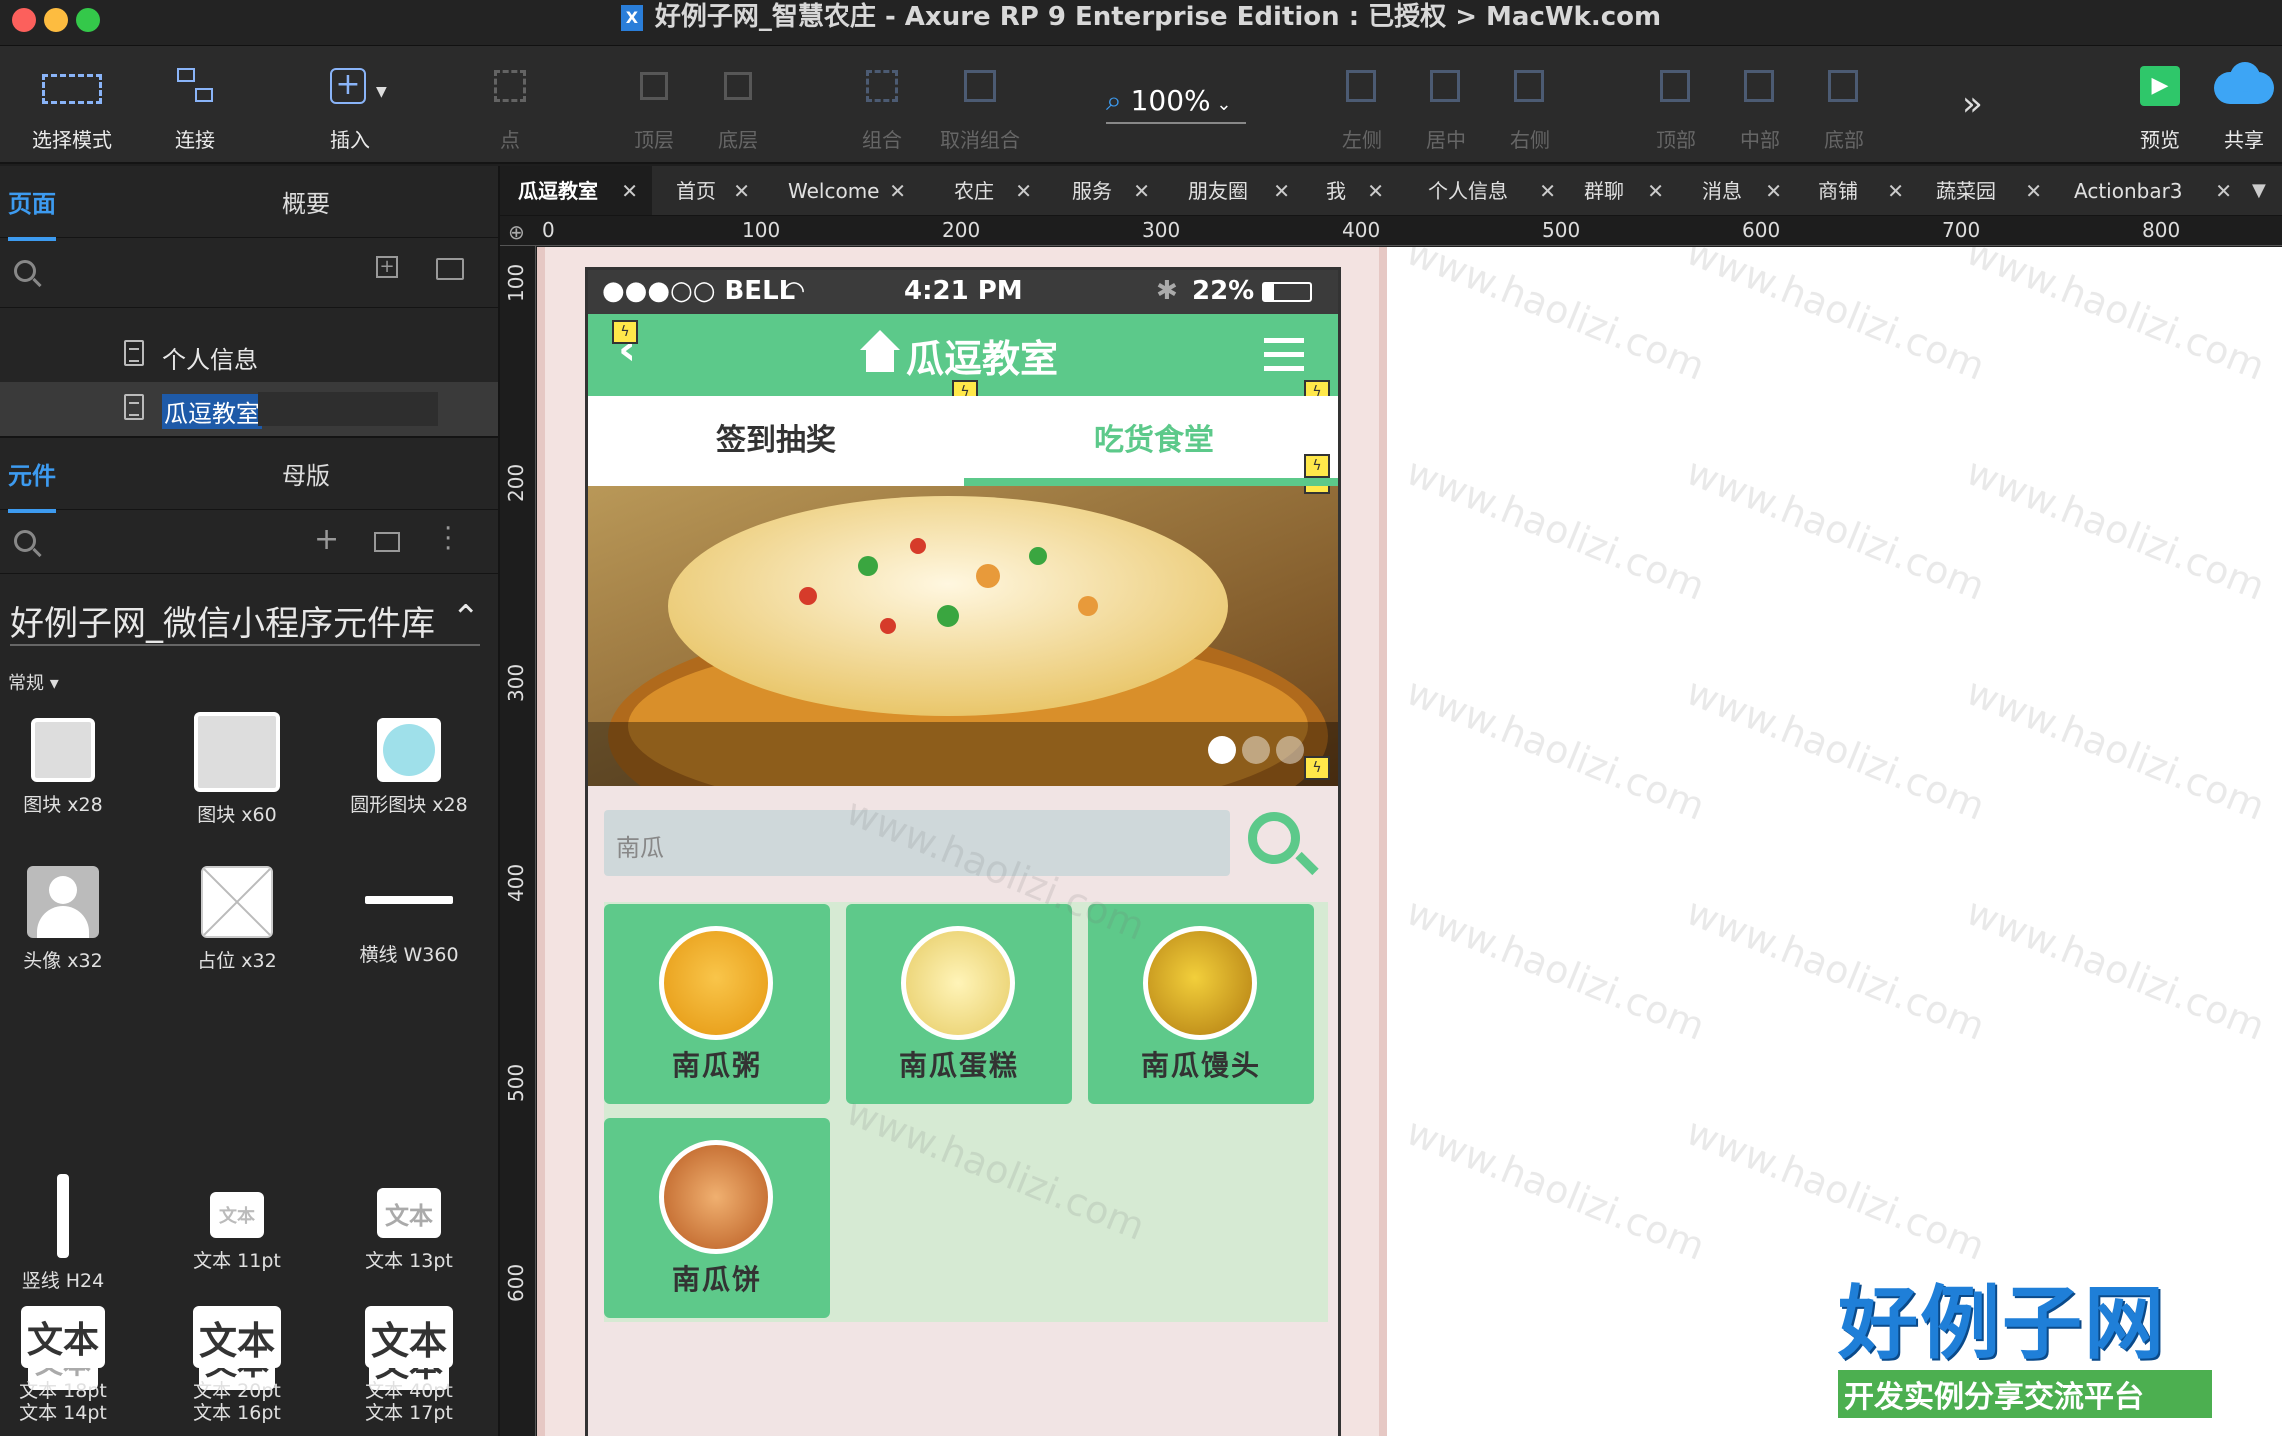 The width and height of the screenshot is (2282, 1436). What do you see at coordinates (510, 108) in the screenshot?
I see `point-button: 点` at bounding box center [510, 108].